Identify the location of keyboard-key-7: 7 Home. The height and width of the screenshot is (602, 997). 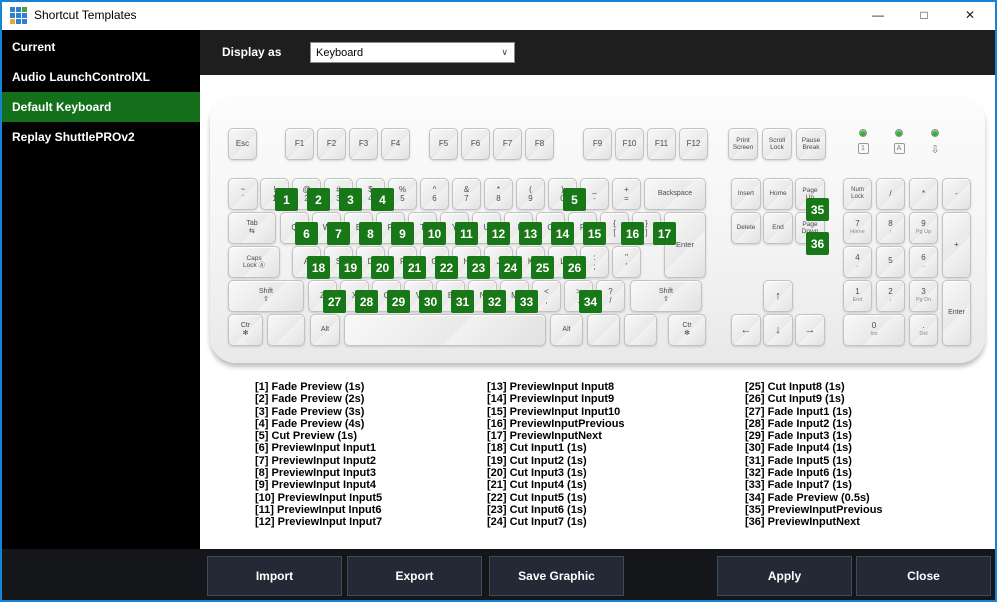
(857, 228).